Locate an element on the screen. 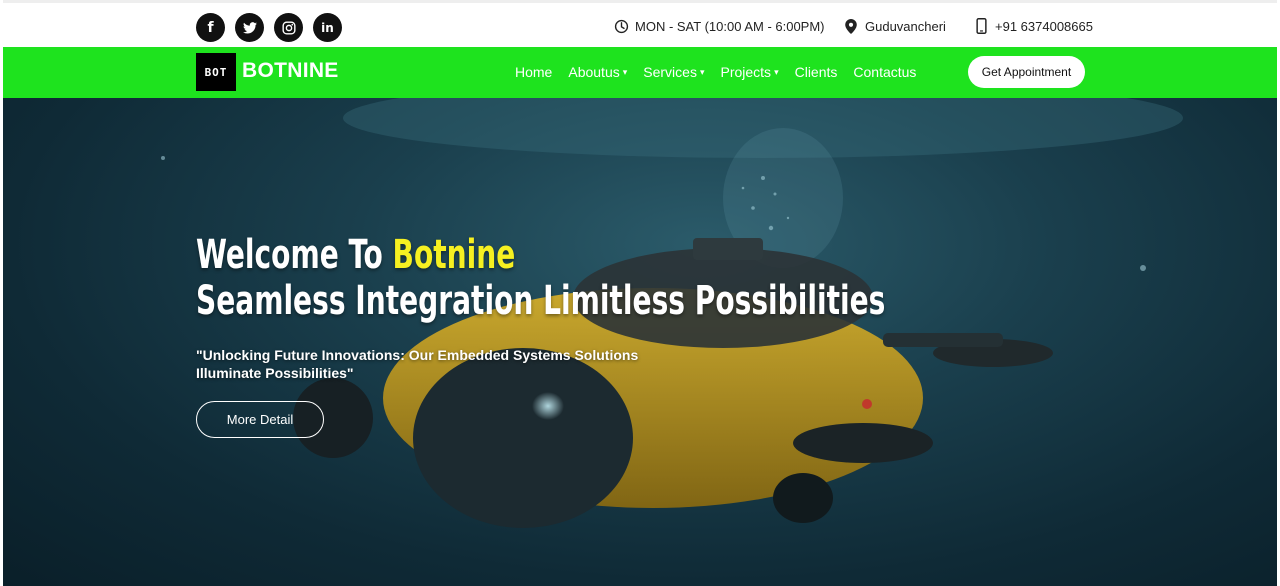 This screenshot has width=1280, height=586. phone-text: +91 6374008665 is located at coordinates (1044, 26).